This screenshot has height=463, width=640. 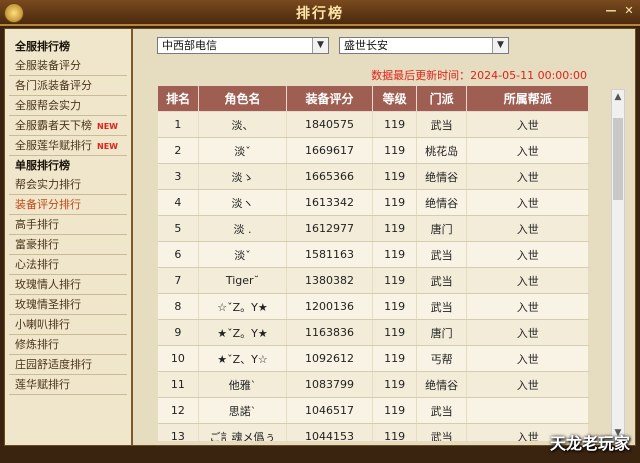 What do you see at coordinates (242, 384) in the screenshot?
I see `table-cell: 他雅`` at bounding box center [242, 384].